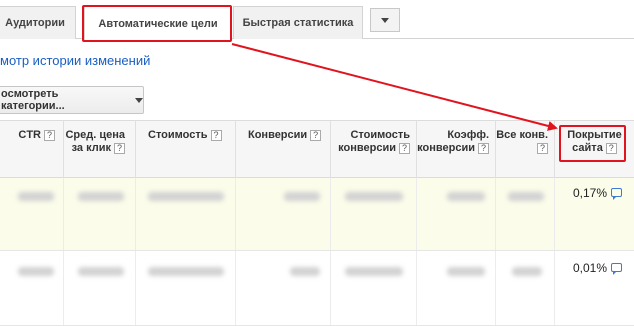 This screenshot has width=634, height=326. What do you see at coordinates (525, 149) in the screenshot?
I see `column-header-all-conversions: Все конв.?` at bounding box center [525, 149].